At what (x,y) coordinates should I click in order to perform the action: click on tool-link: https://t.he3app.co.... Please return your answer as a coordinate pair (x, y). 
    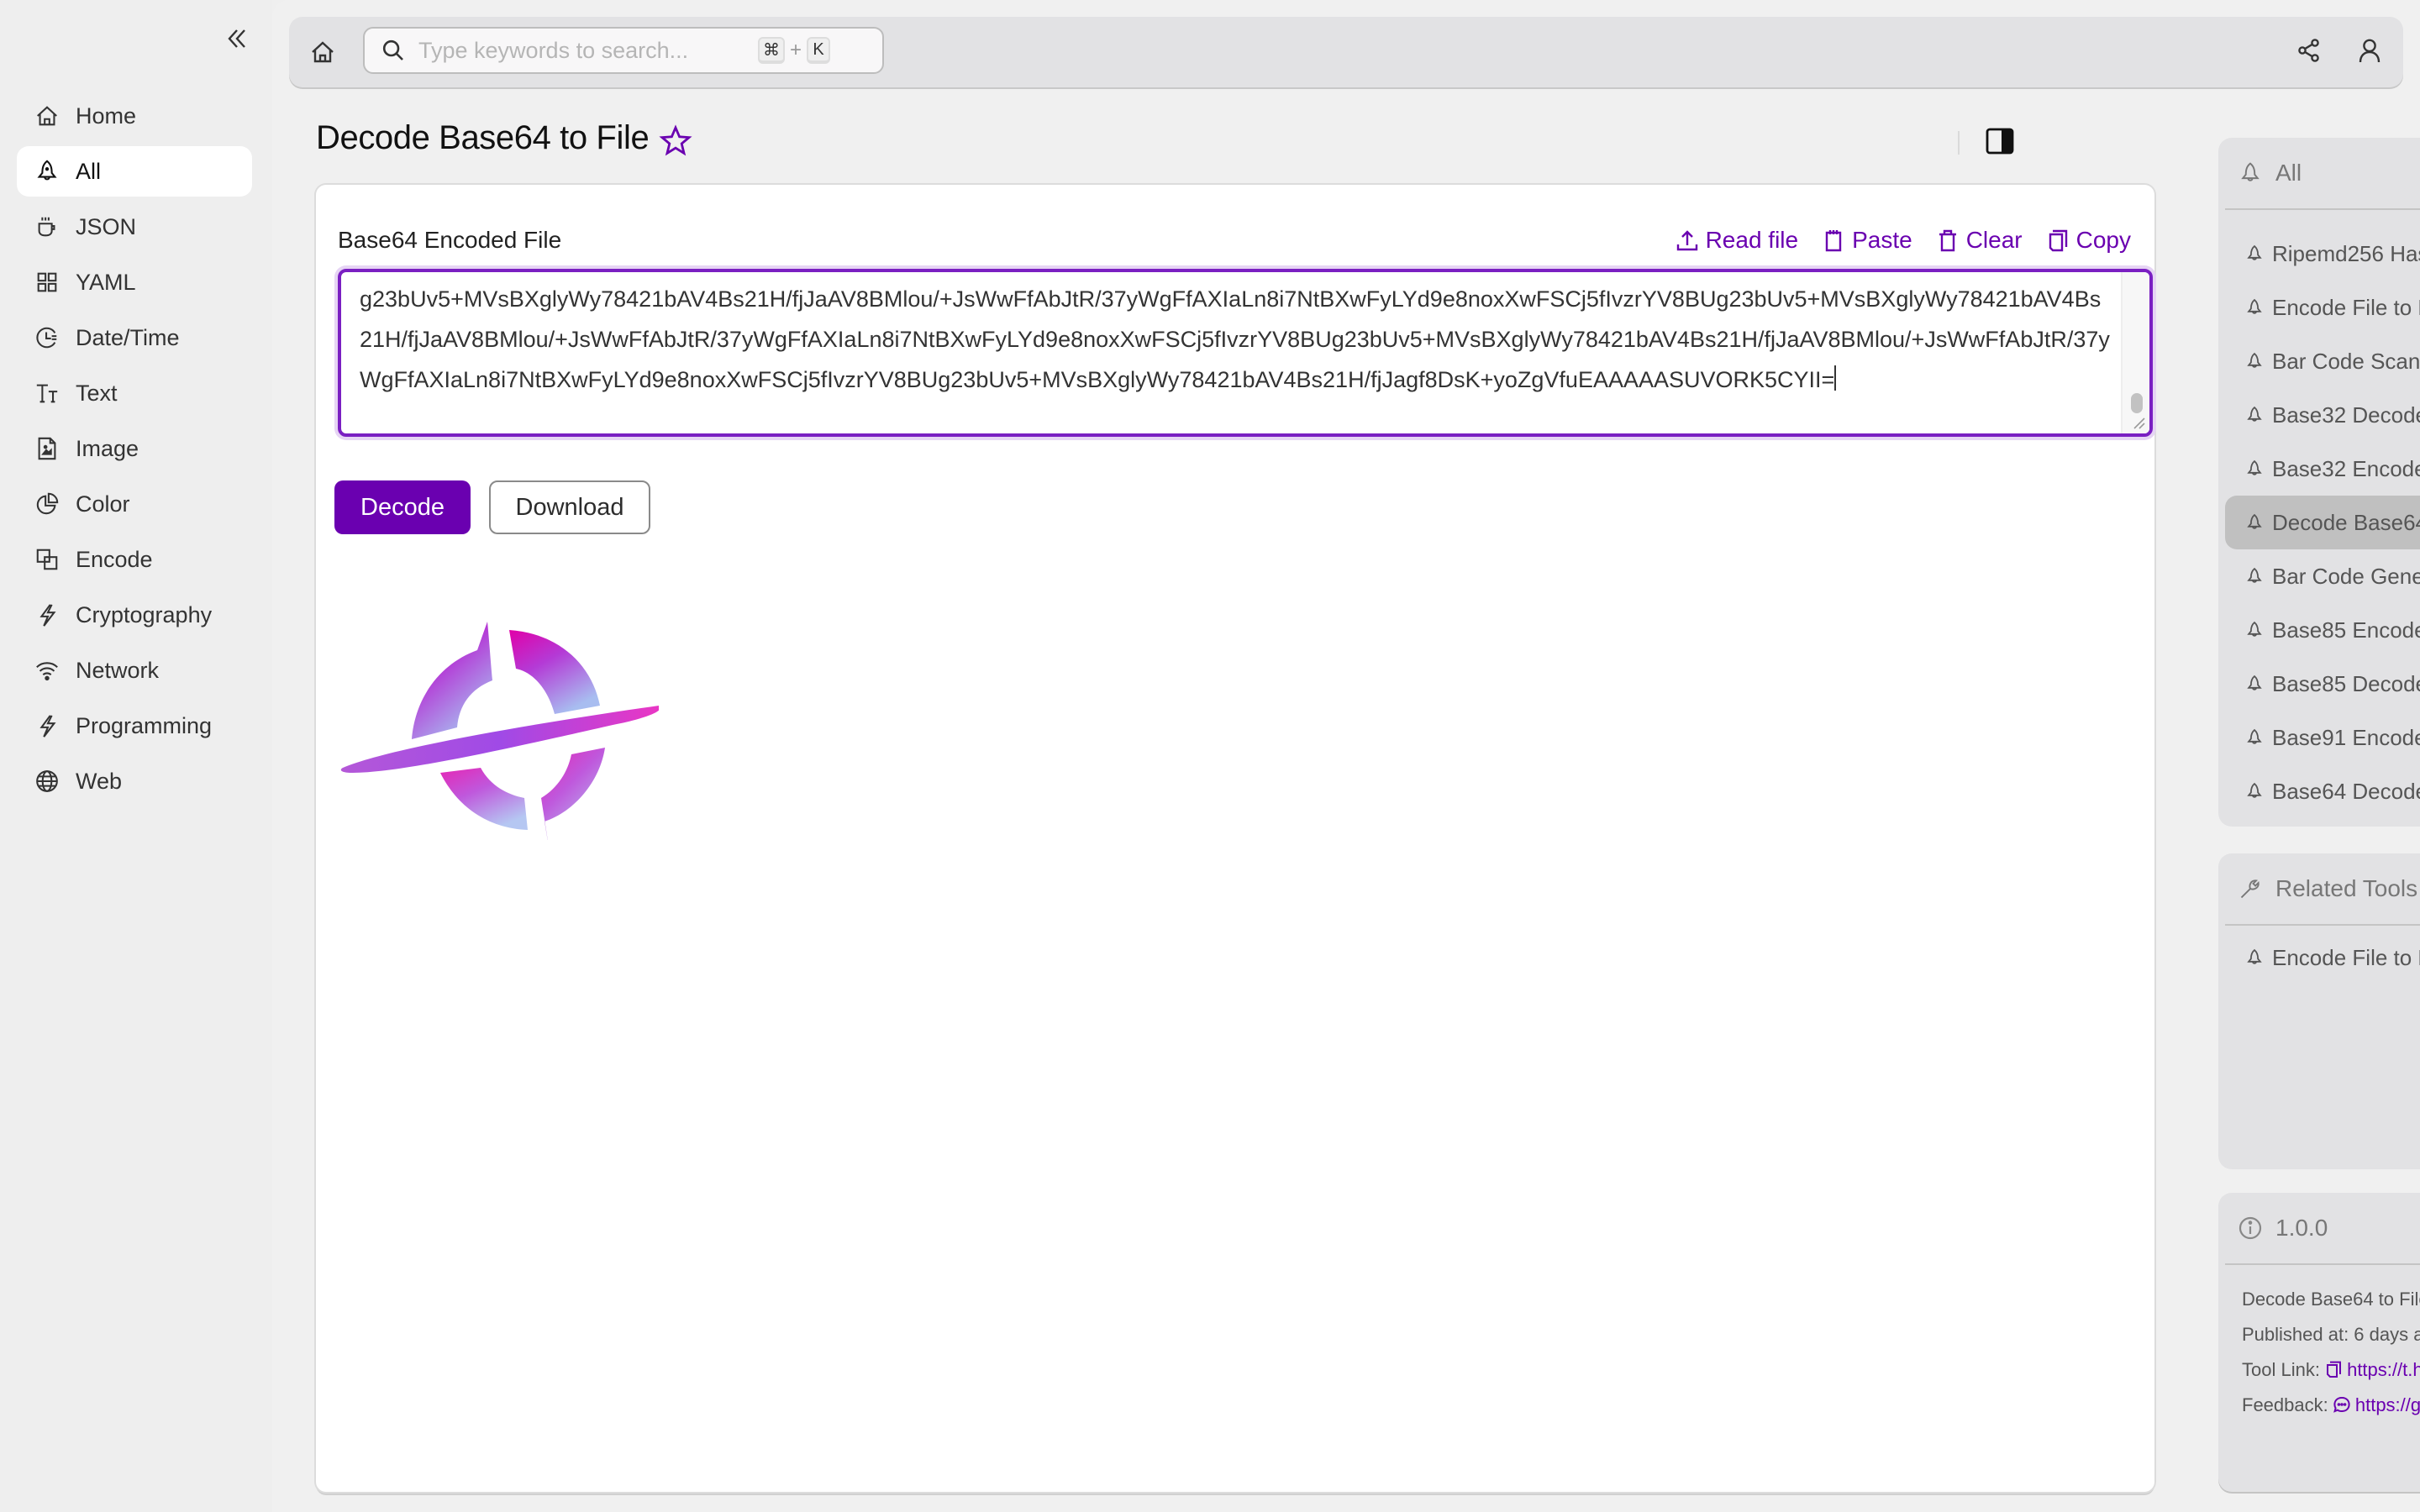
    Looking at the image, I should click on (2384, 1369).